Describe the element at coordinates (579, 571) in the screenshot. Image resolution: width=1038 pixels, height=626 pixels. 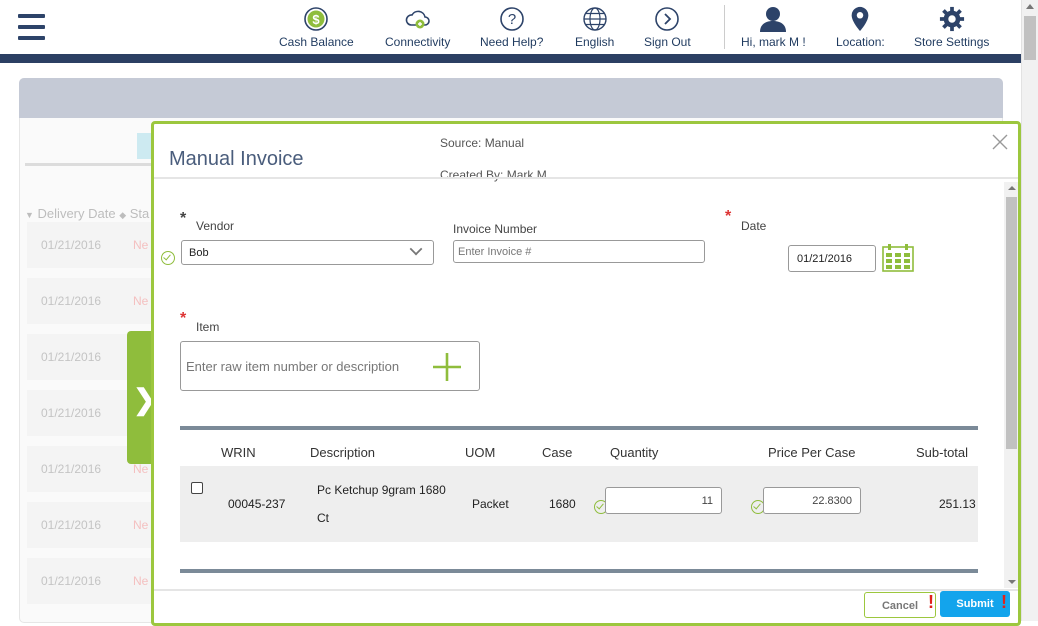
I see `table-bottom-rule` at that location.